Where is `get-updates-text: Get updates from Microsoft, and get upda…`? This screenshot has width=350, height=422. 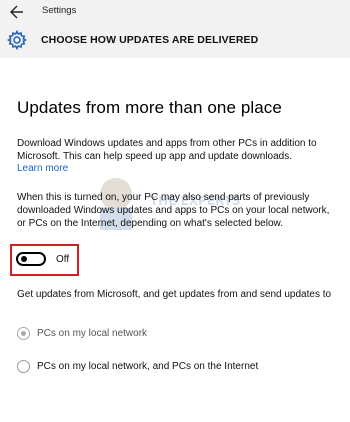 get-updates-text: Get updates from Microsoft, and get upda… is located at coordinates (174, 294).